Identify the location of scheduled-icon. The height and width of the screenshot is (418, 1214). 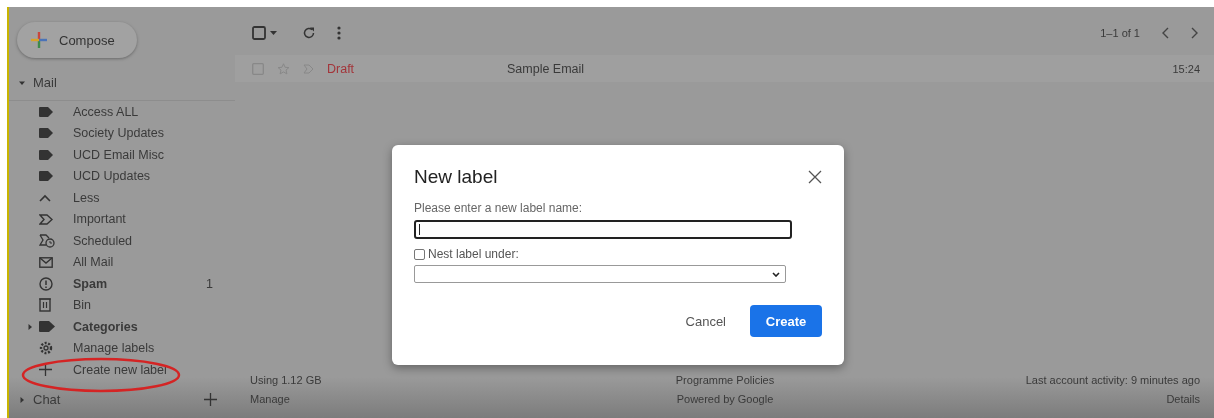
(47, 240).